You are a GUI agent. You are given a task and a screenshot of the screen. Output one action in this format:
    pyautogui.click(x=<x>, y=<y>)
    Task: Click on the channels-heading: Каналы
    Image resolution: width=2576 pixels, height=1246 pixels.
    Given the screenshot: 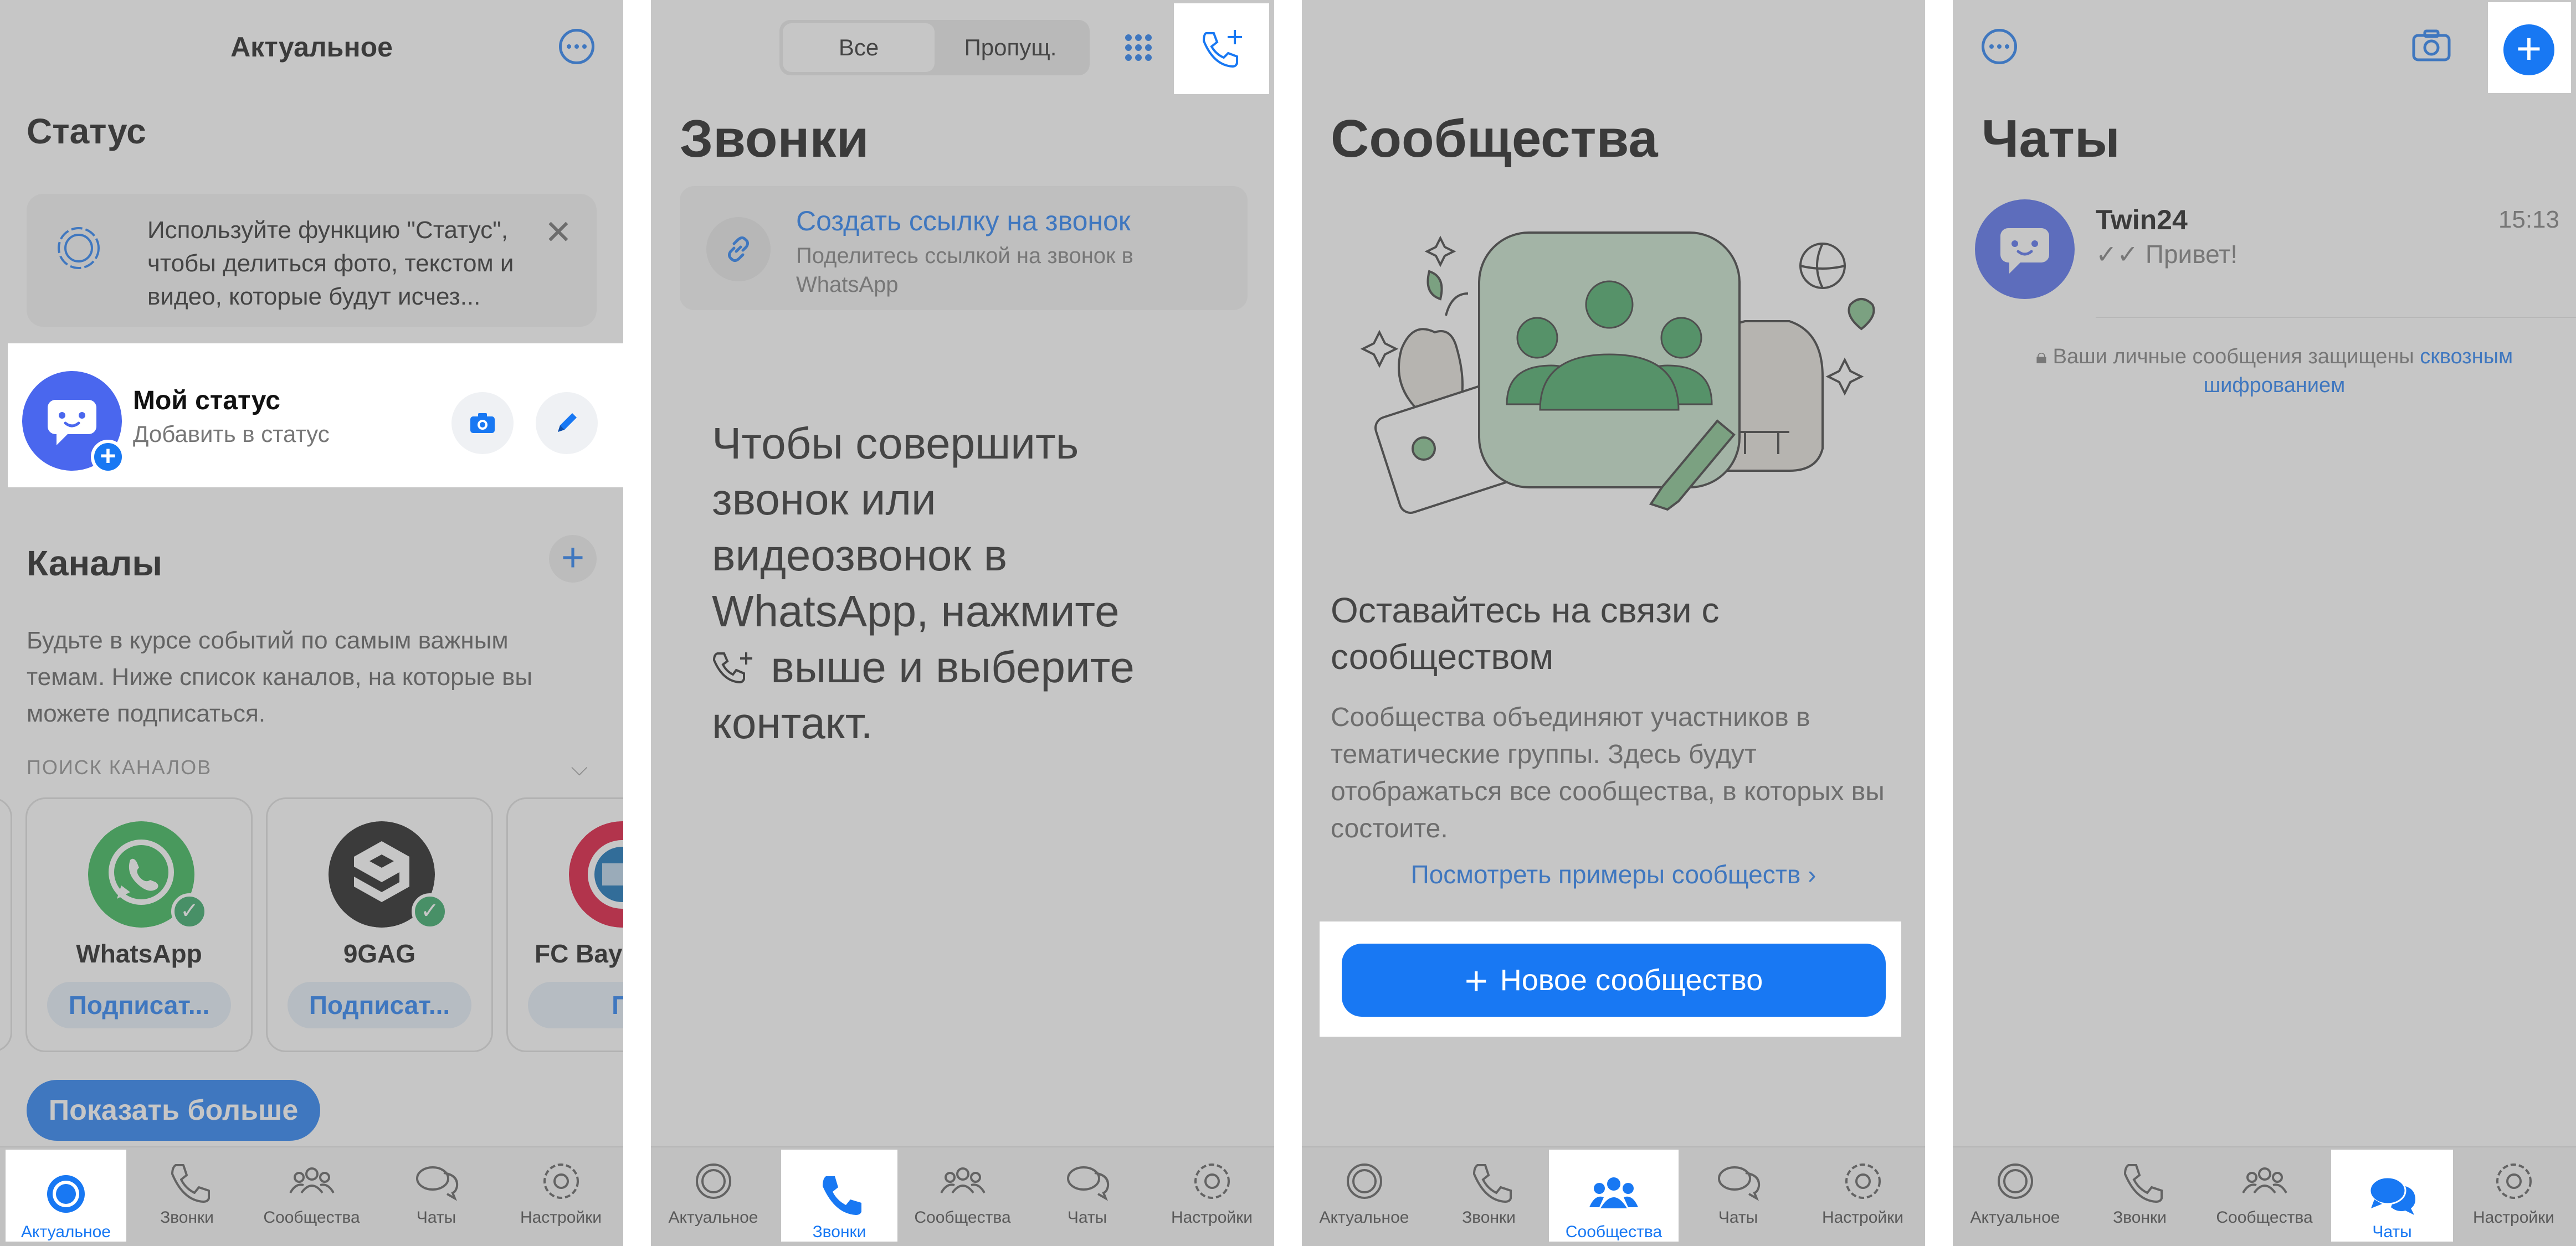 What is the action you would take?
    pyautogui.click(x=94, y=563)
    